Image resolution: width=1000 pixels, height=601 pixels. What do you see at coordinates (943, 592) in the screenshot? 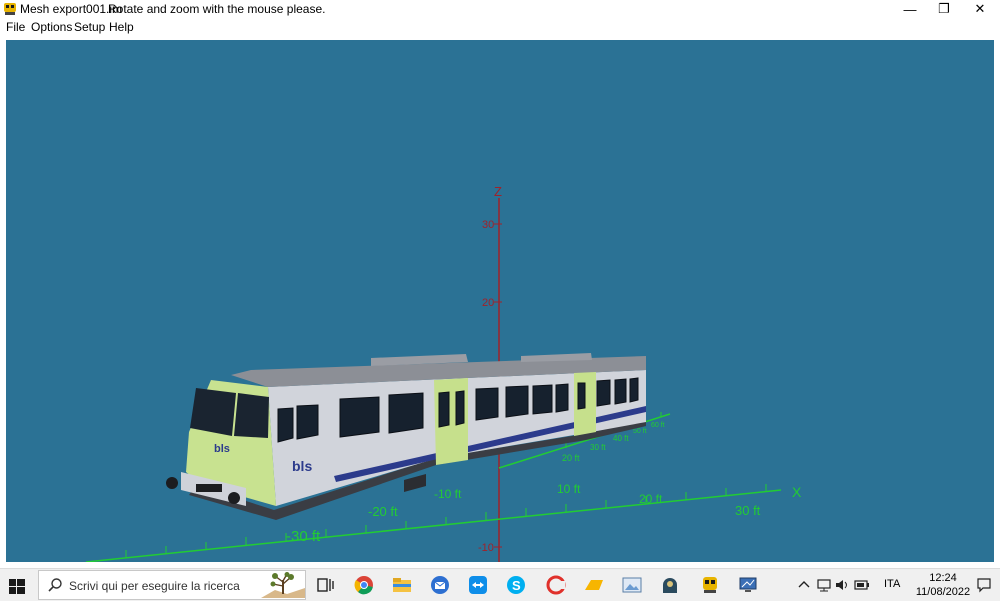
I see `clock-date: 11/08/2022` at bounding box center [943, 592].